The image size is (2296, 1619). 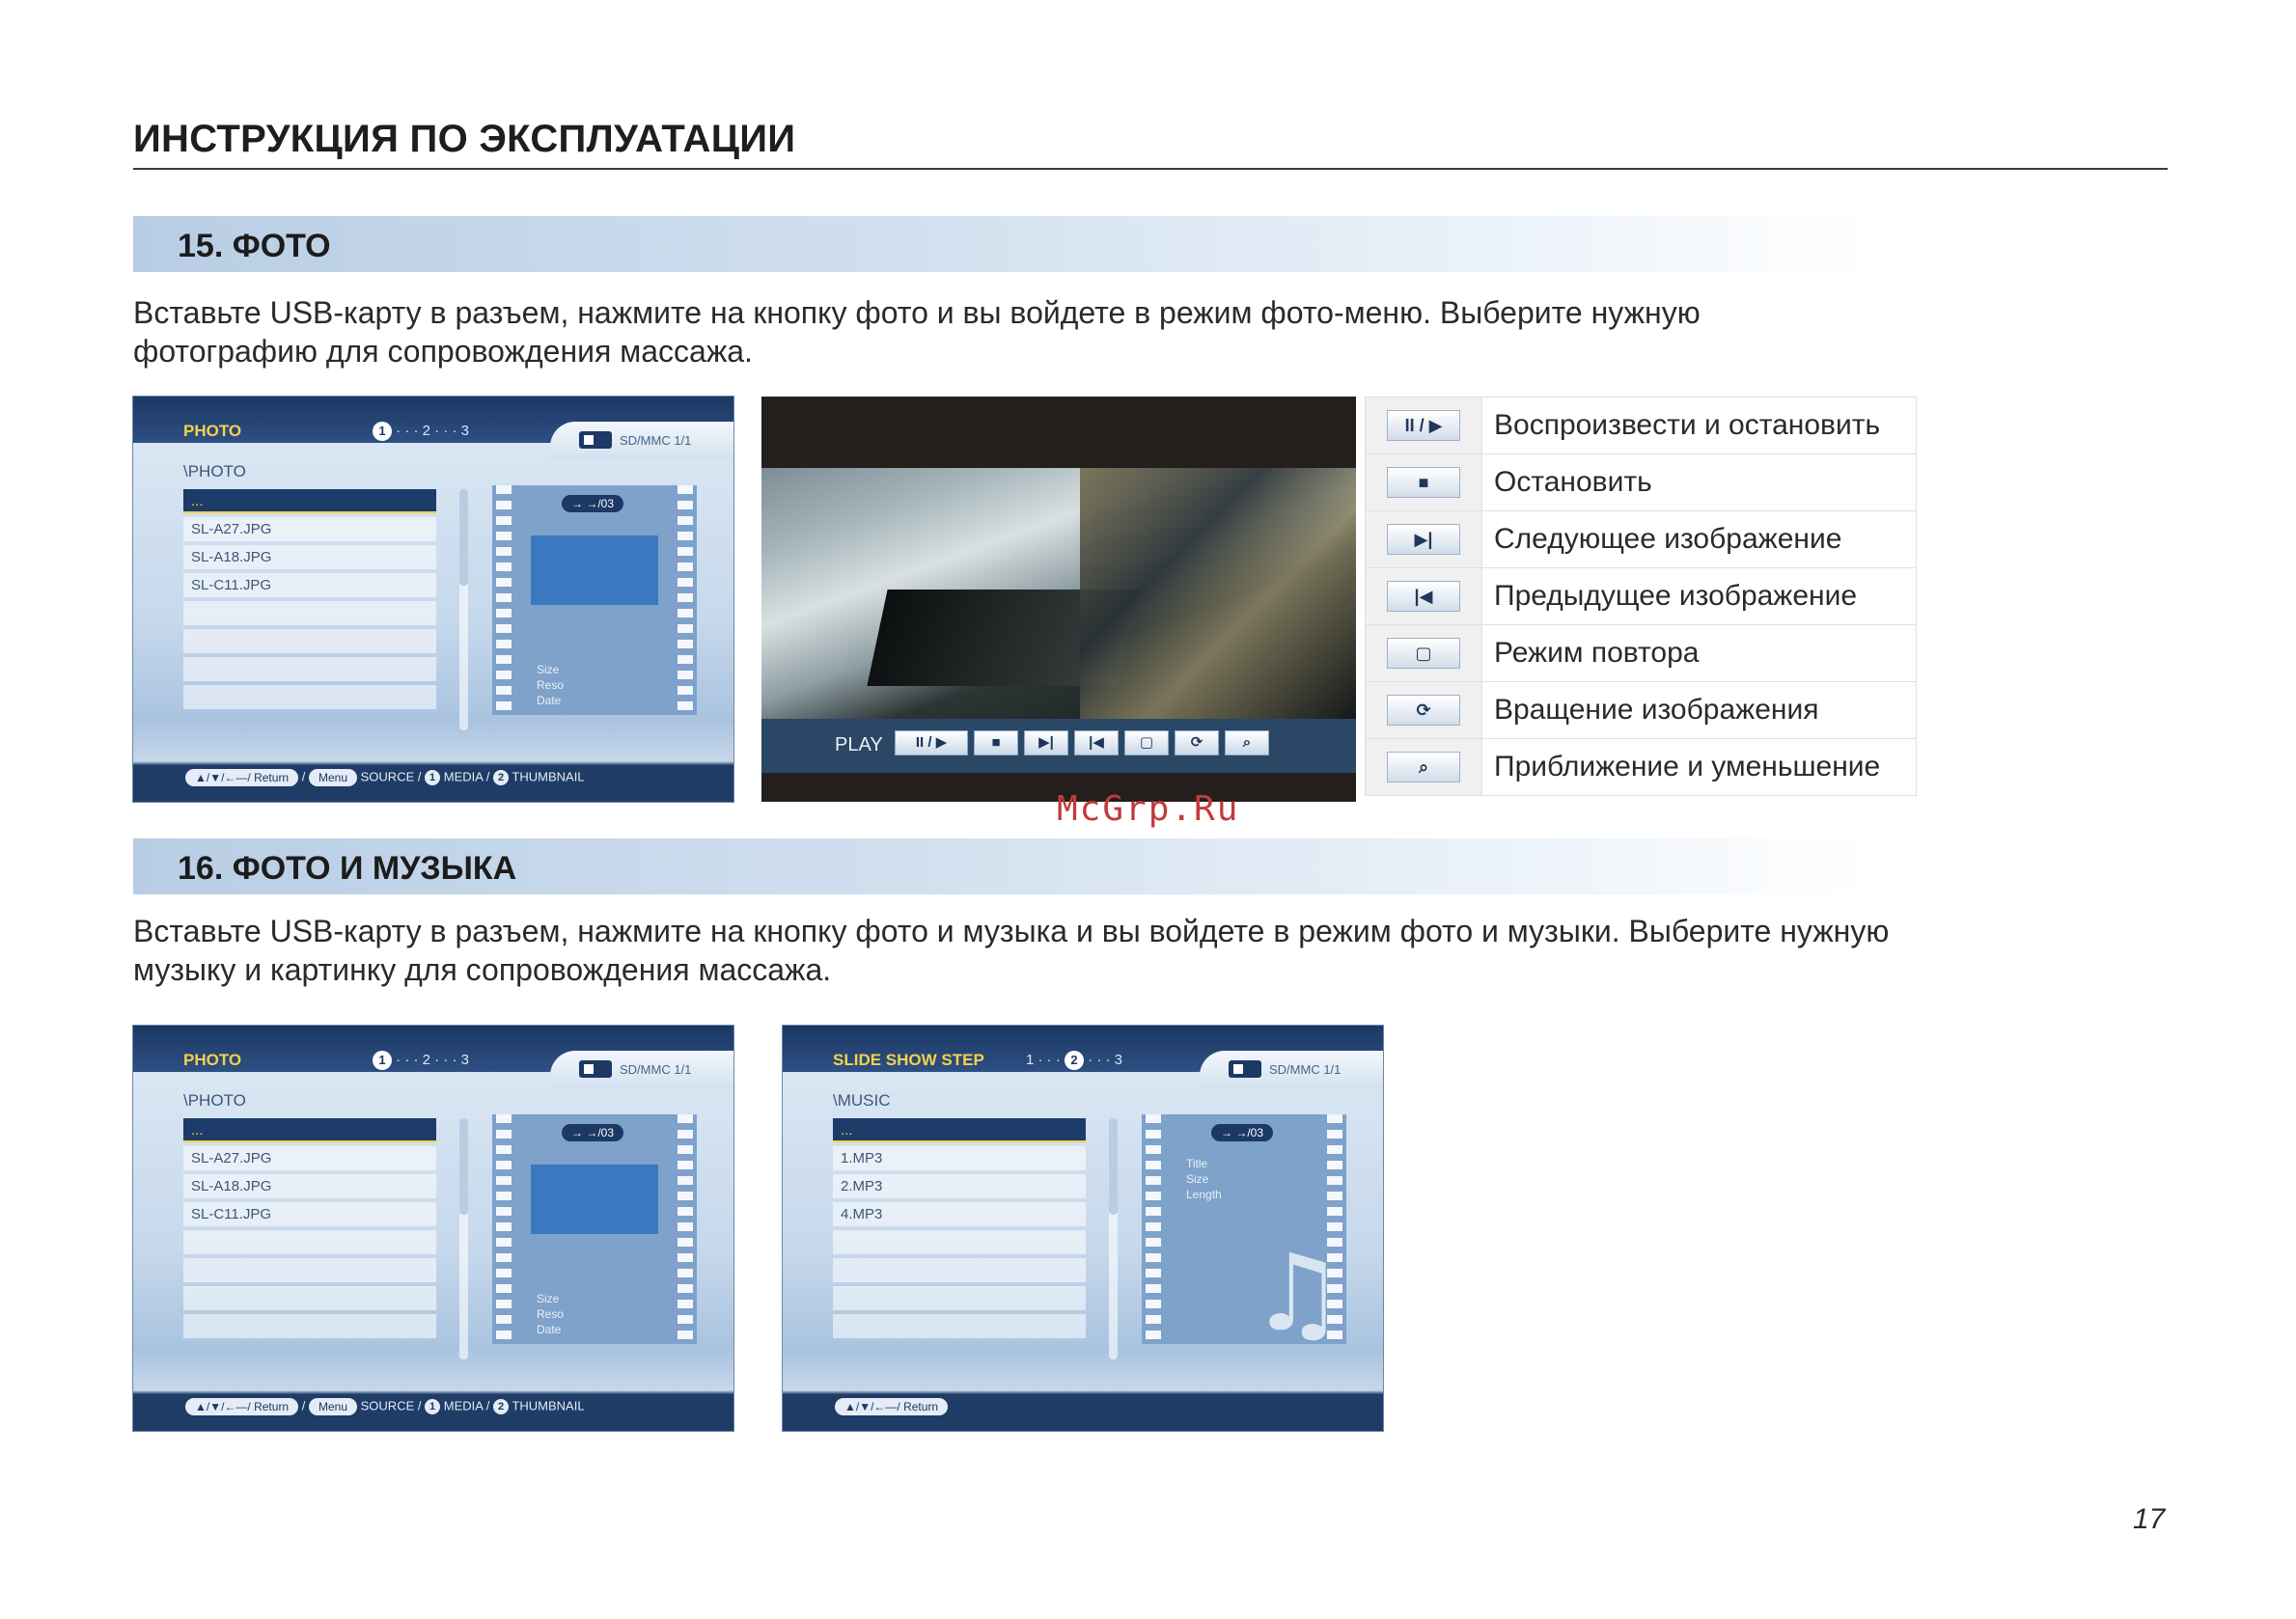 I want to click on folder-path: \PHOTO, so click(x=214, y=1100).